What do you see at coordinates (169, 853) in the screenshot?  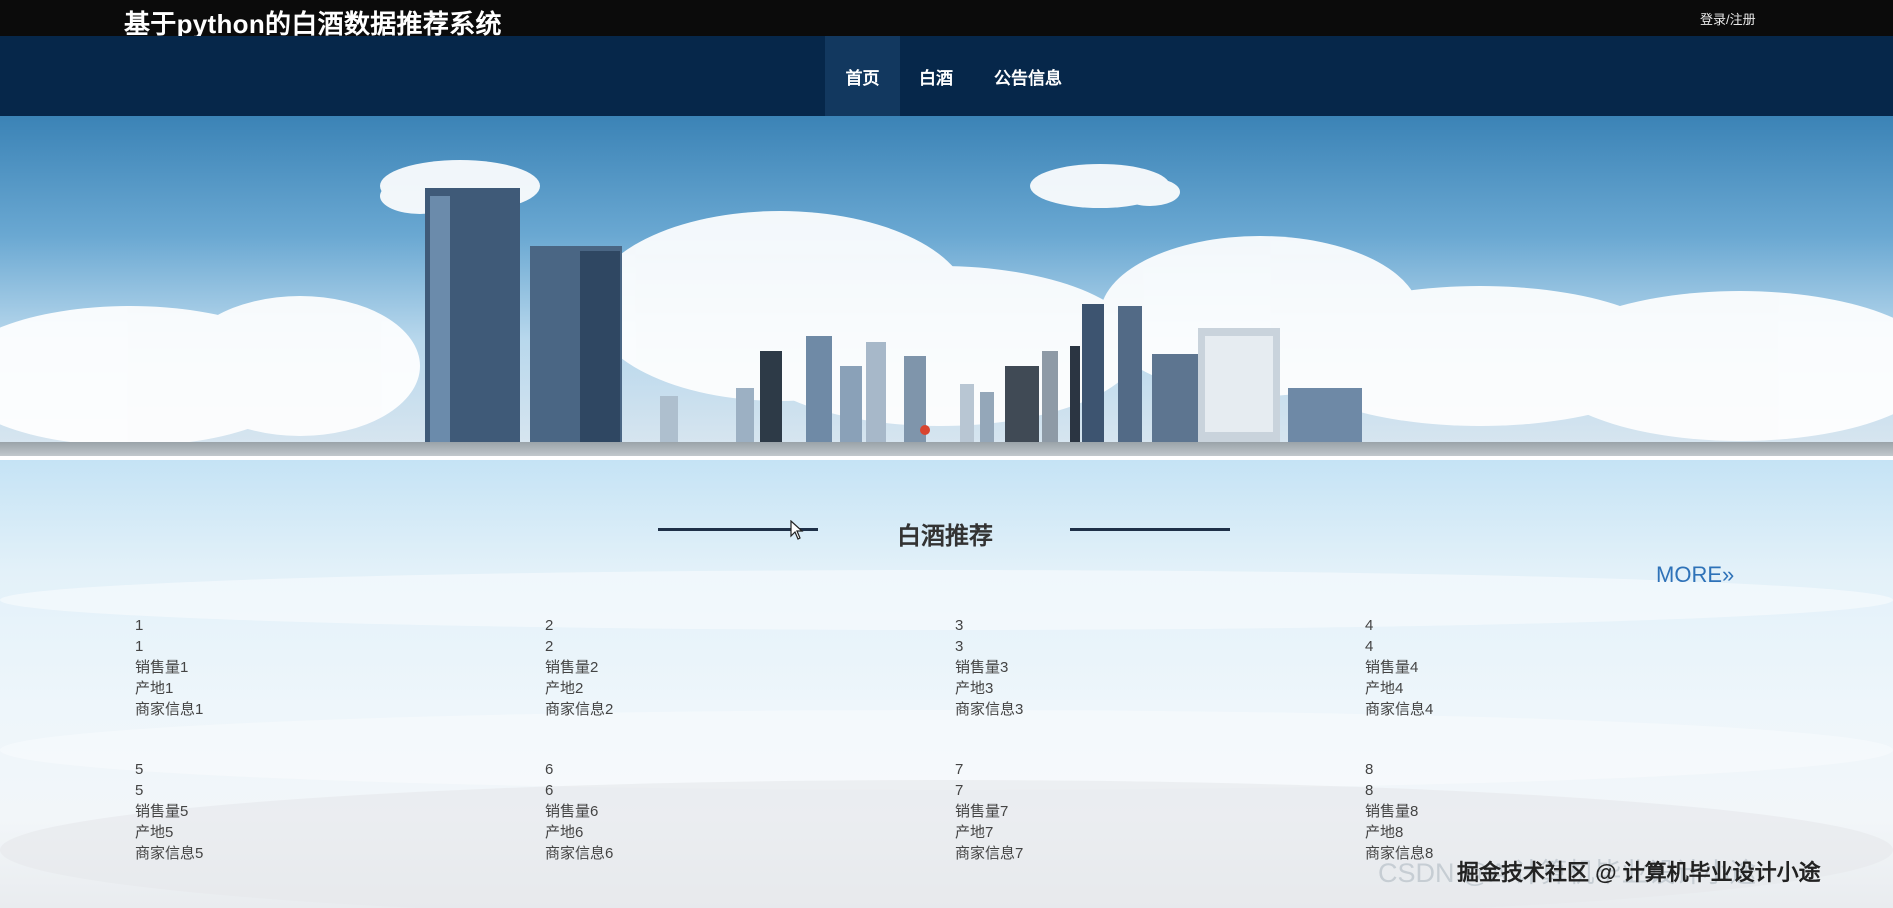 I see `product-merchant: 商家信息5` at bounding box center [169, 853].